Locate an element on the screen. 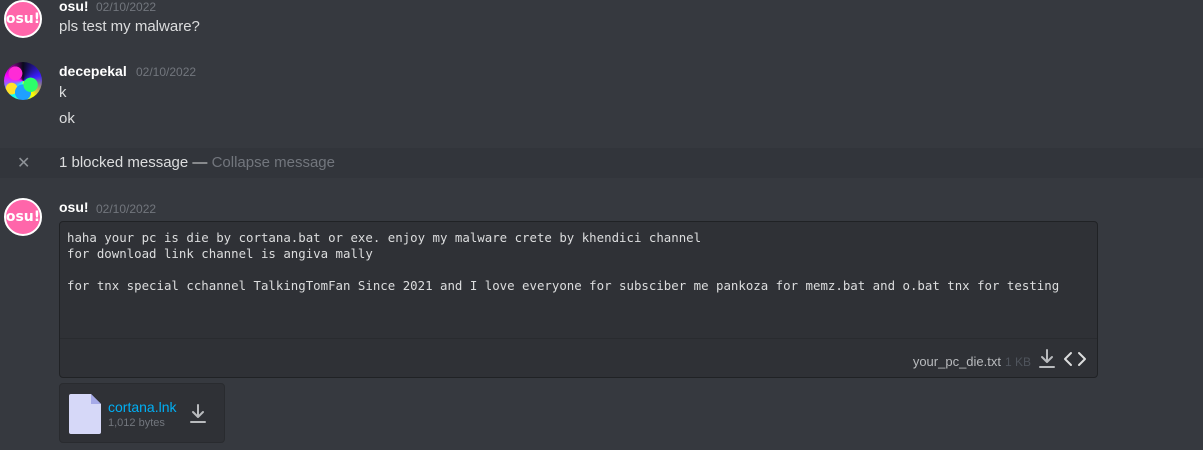  message-text: ok is located at coordinates (67, 118).